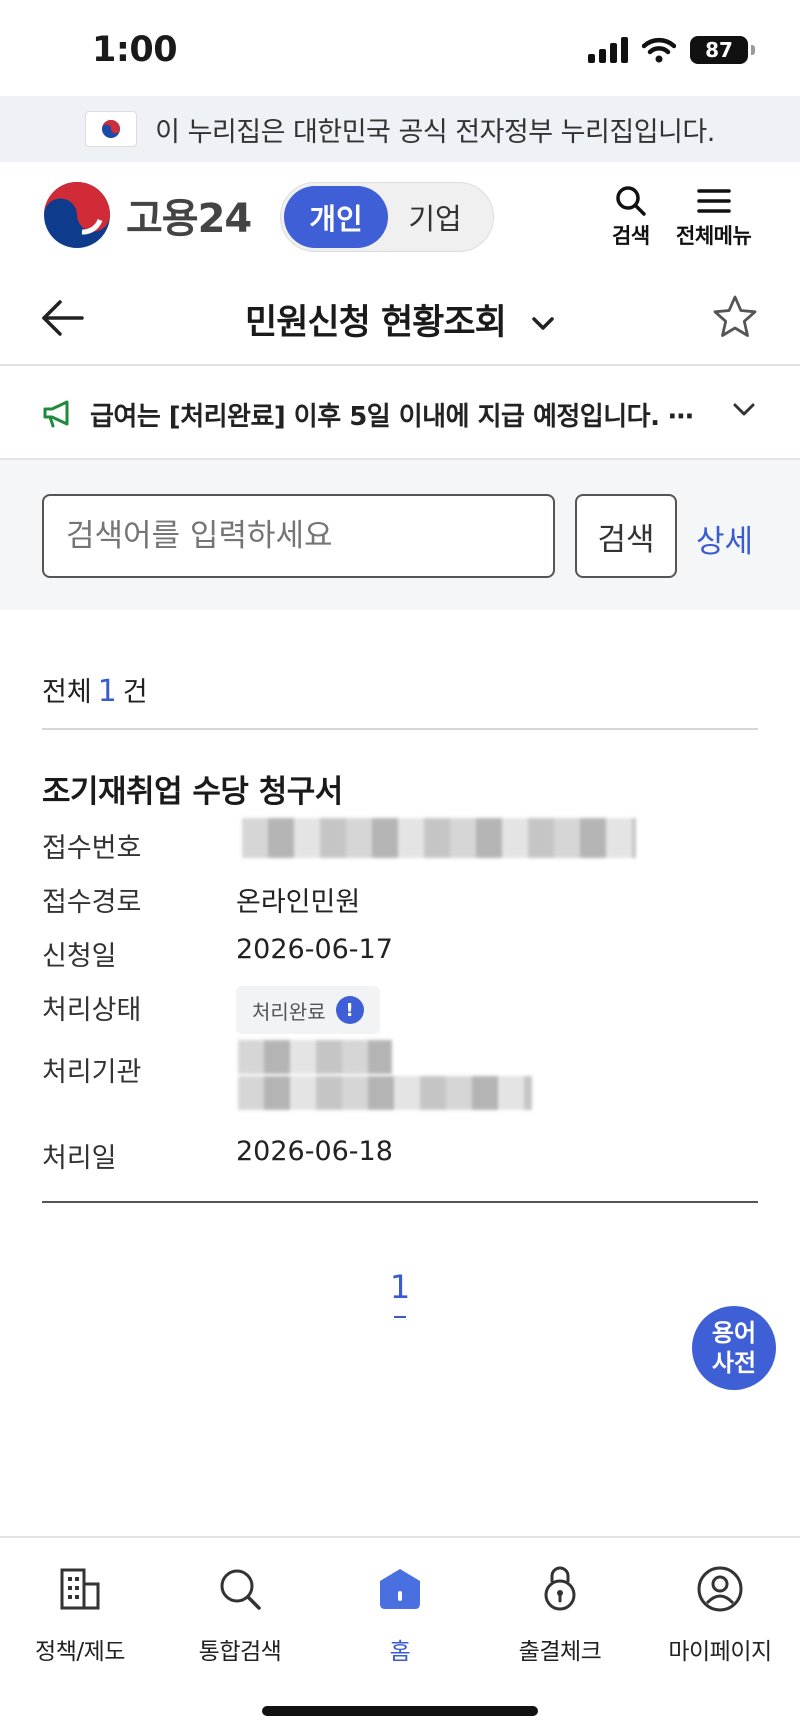 Image resolution: width=800 pixels, height=1732 pixels. Describe the element at coordinates (720, 1589) in the screenshot. I see `user-icon` at that location.